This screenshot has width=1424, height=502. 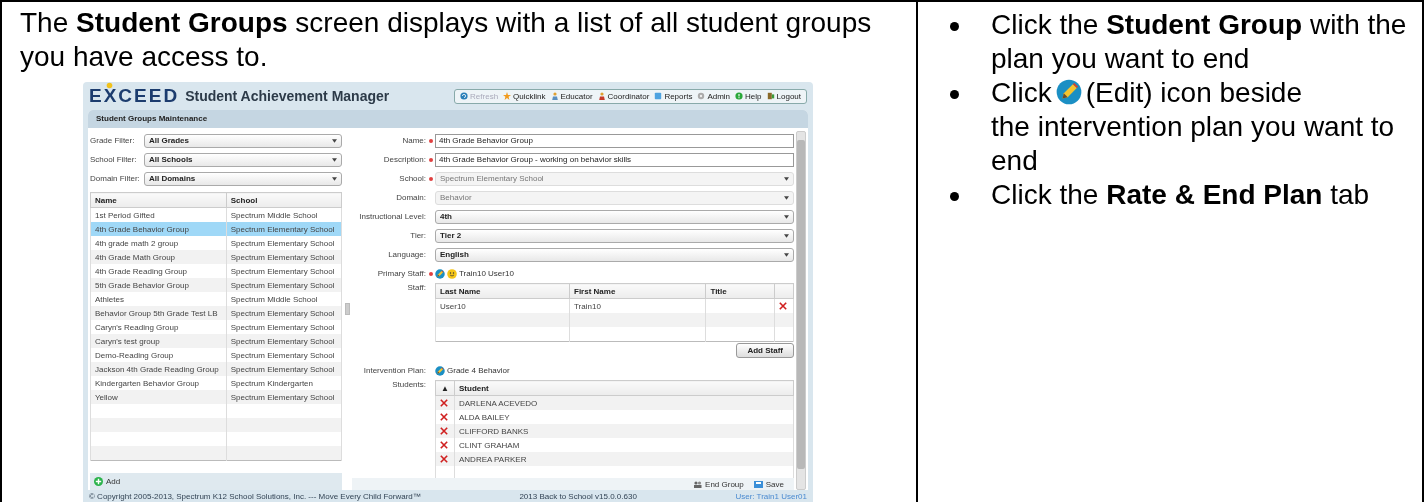 I want to click on field-label: Staff:, so click(x=416, y=287).